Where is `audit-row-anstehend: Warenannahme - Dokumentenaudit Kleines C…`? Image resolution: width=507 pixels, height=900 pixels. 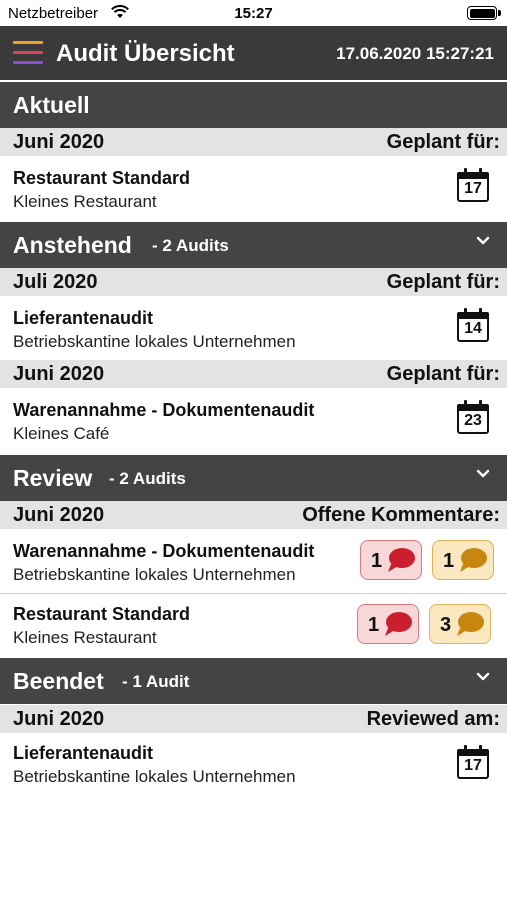 audit-row-anstehend: Warenannahme - Dokumentenaudit Kleines C… is located at coordinates (253, 421).